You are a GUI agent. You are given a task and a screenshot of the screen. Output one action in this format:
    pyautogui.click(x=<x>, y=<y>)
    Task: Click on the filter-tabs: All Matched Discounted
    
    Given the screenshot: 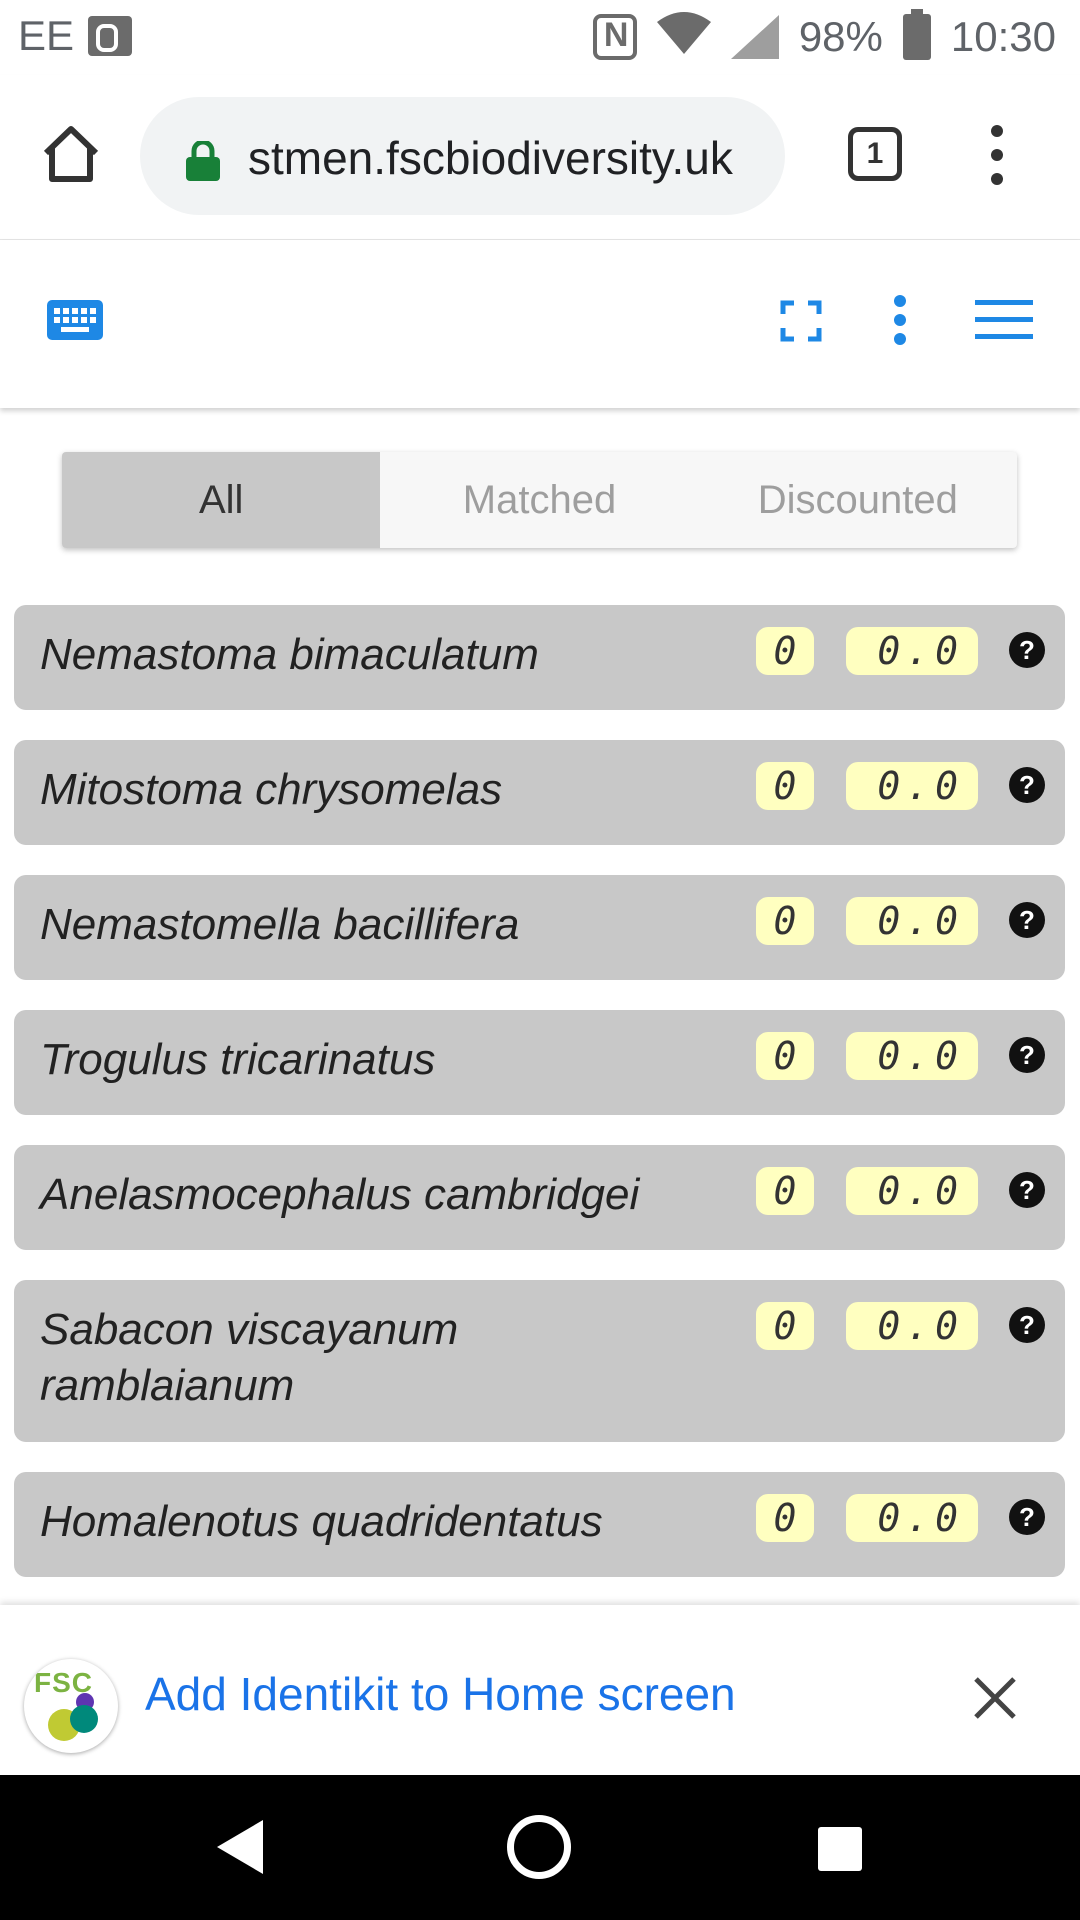 What is the action you would take?
    pyautogui.click(x=539, y=500)
    